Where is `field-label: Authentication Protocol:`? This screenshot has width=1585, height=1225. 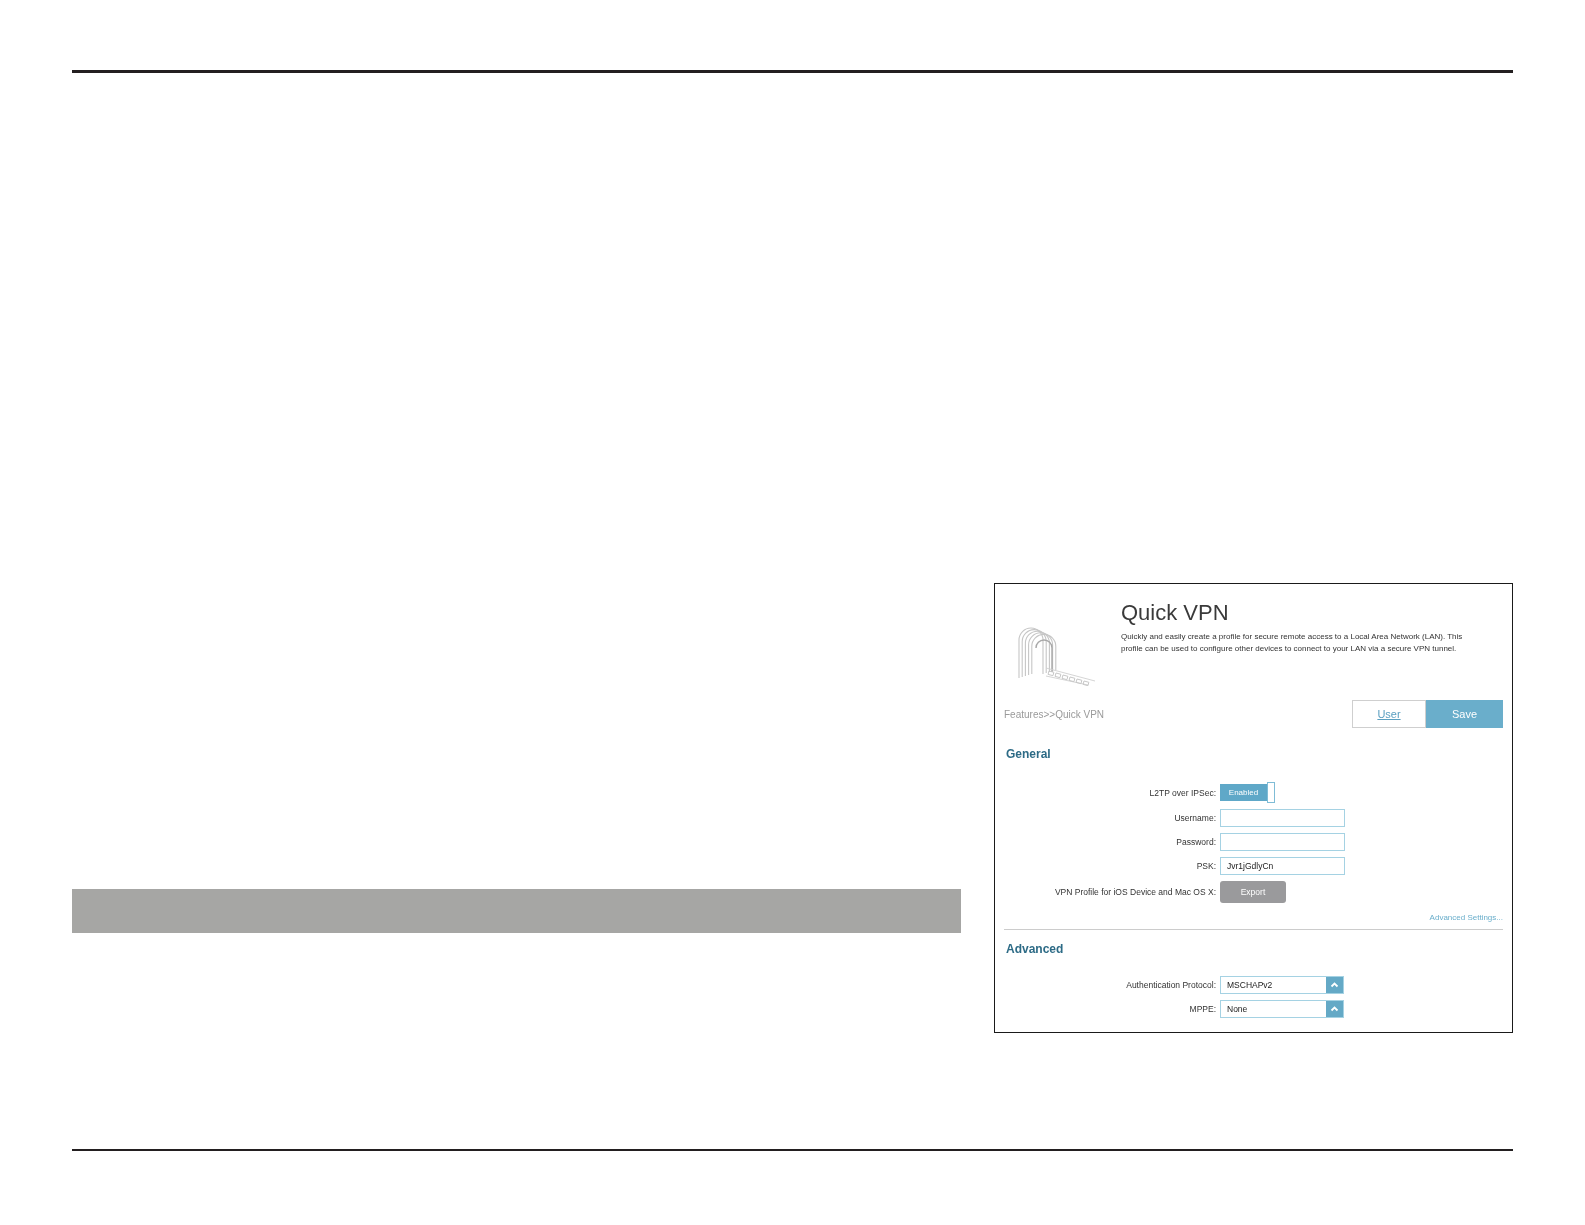
field-label: Authentication Protocol: is located at coordinates (1171, 985).